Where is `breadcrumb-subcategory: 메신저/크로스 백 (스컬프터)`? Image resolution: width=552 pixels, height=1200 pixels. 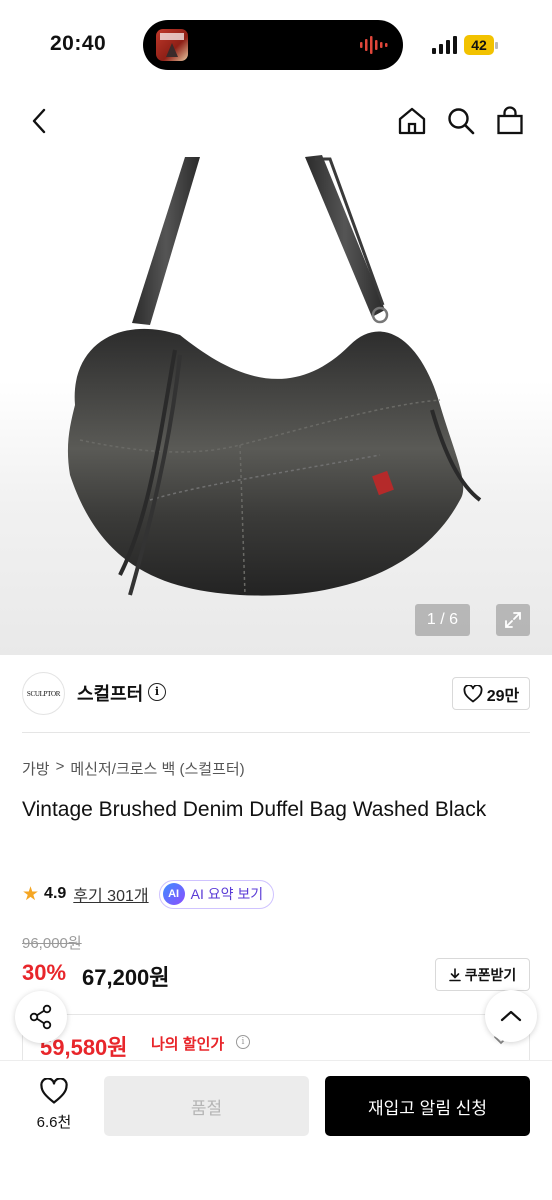
breadcrumb-subcategory: 메신저/크로스 백 (스컬프터) is located at coordinates (157, 768).